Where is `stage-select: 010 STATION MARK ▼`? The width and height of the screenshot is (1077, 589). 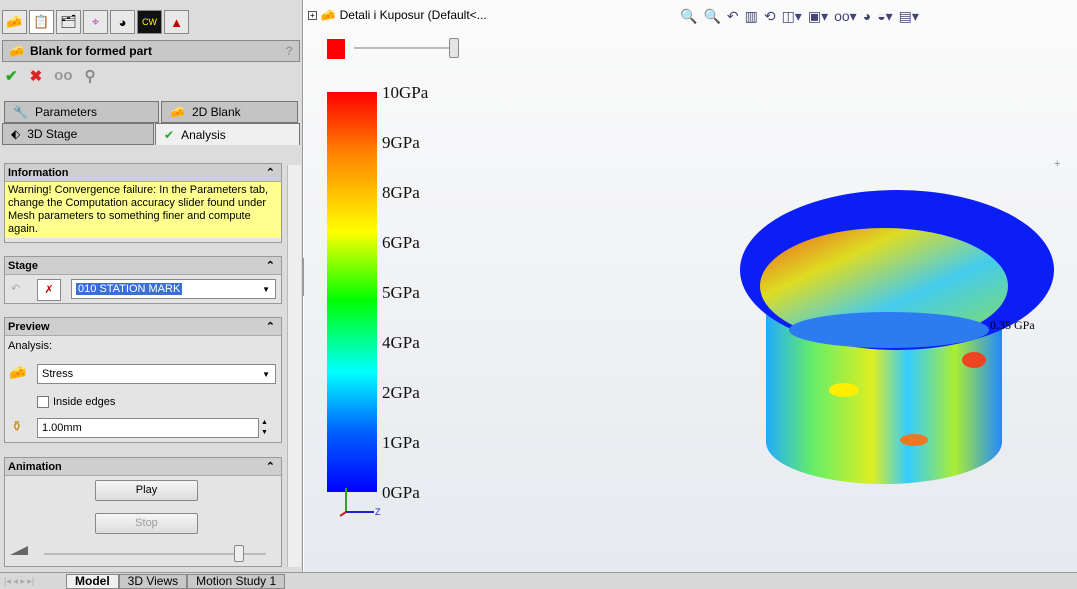
stage-select: 010 STATION MARK ▼ is located at coordinates (173, 289).